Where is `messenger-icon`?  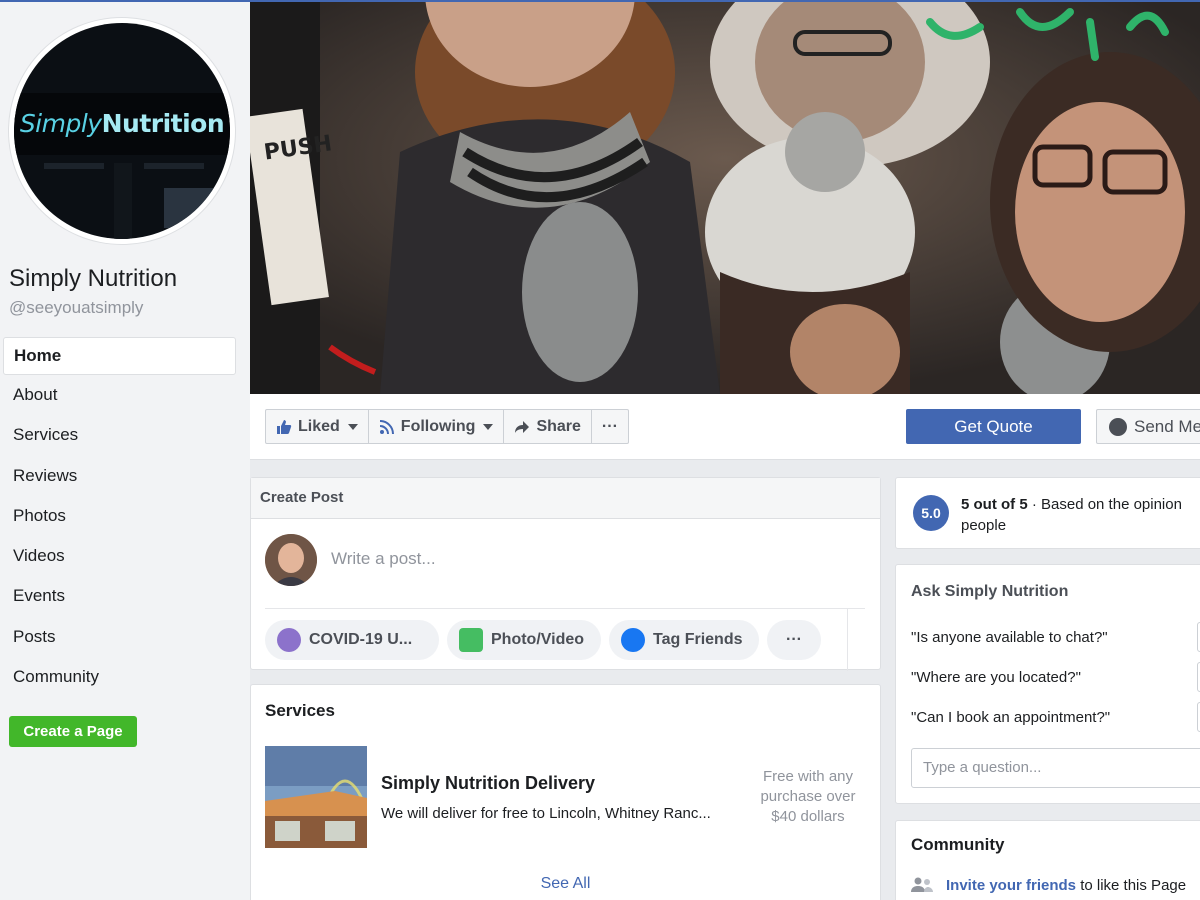
messenger-icon is located at coordinates (1118, 427).